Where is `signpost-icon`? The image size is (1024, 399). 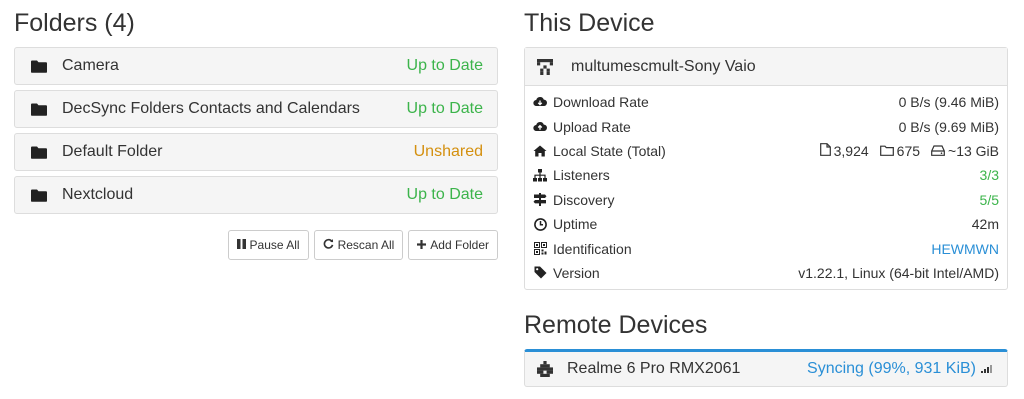 signpost-icon is located at coordinates (540, 200).